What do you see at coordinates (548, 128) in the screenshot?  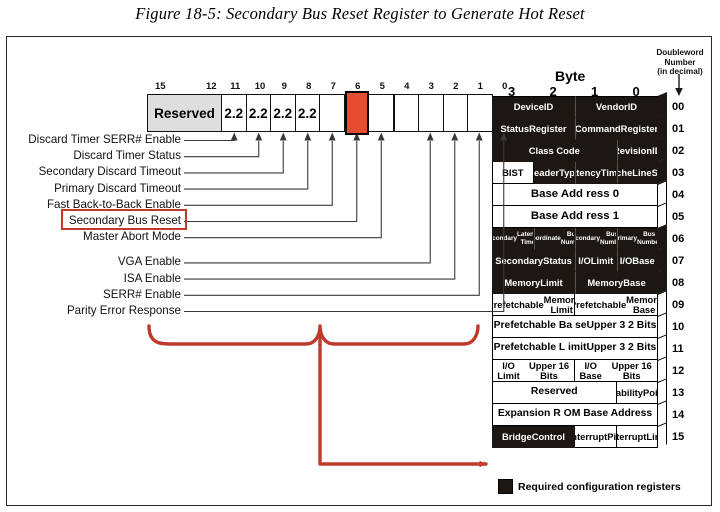 I see `register-cell-line: Register` at bounding box center [548, 128].